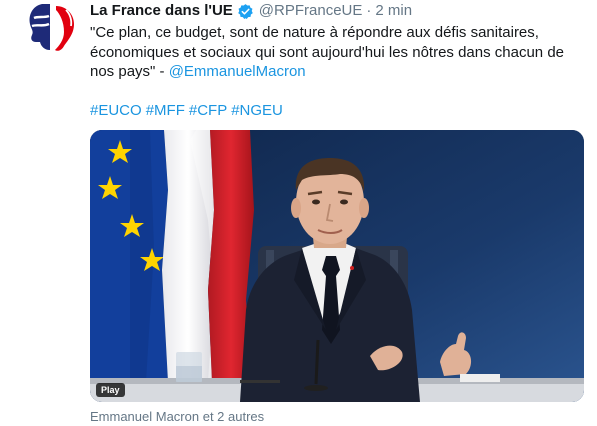  What do you see at coordinates (237, 71) in the screenshot?
I see `mention-link: @EmmanuelMacron` at bounding box center [237, 71].